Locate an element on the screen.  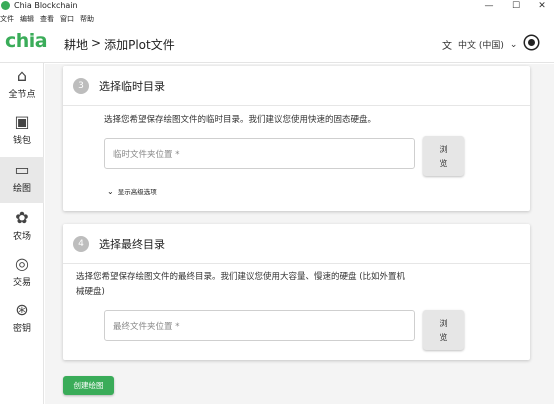
menu-file: 文件 is located at coordinates (7, 19).